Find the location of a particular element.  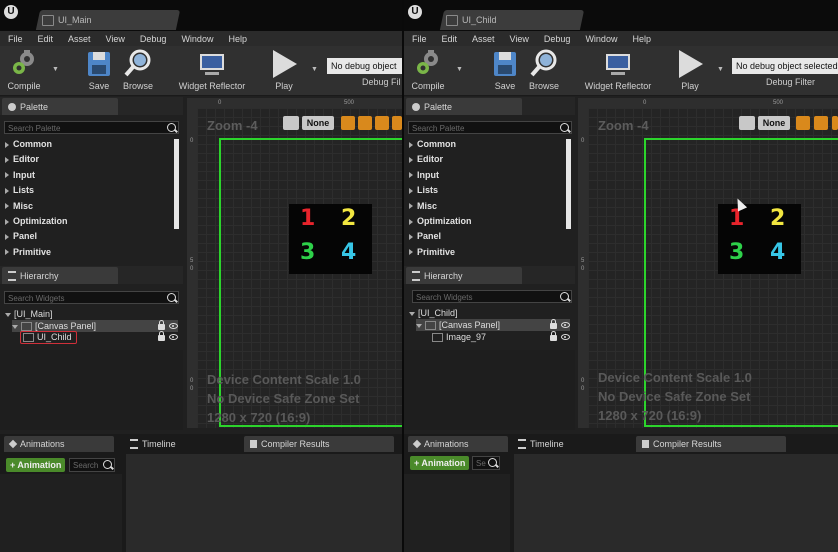

hierarchy-root-row: [UI_Child] is located at coordinates (433, 313).